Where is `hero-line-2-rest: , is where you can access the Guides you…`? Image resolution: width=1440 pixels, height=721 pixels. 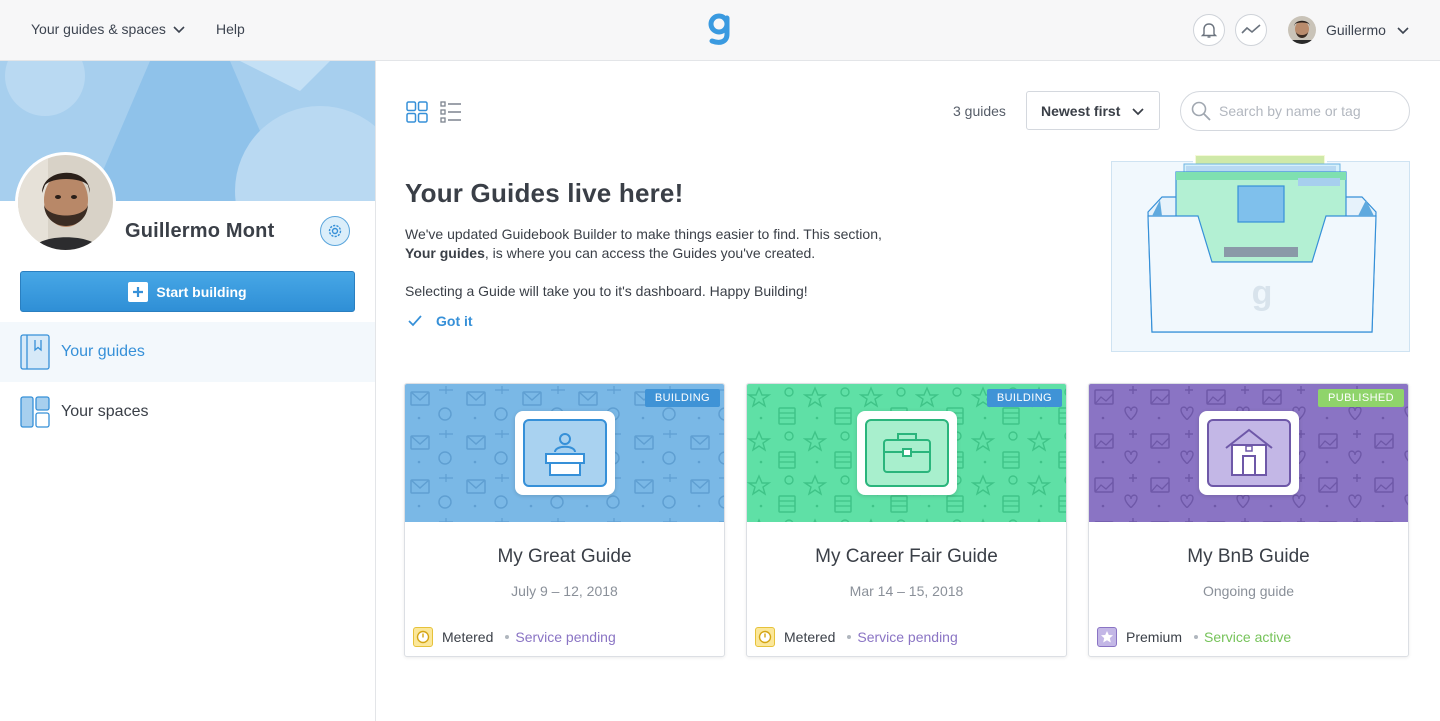 hero-line-2-rest: , is where you can access the Guides you… is located at coordinates (650, 253).